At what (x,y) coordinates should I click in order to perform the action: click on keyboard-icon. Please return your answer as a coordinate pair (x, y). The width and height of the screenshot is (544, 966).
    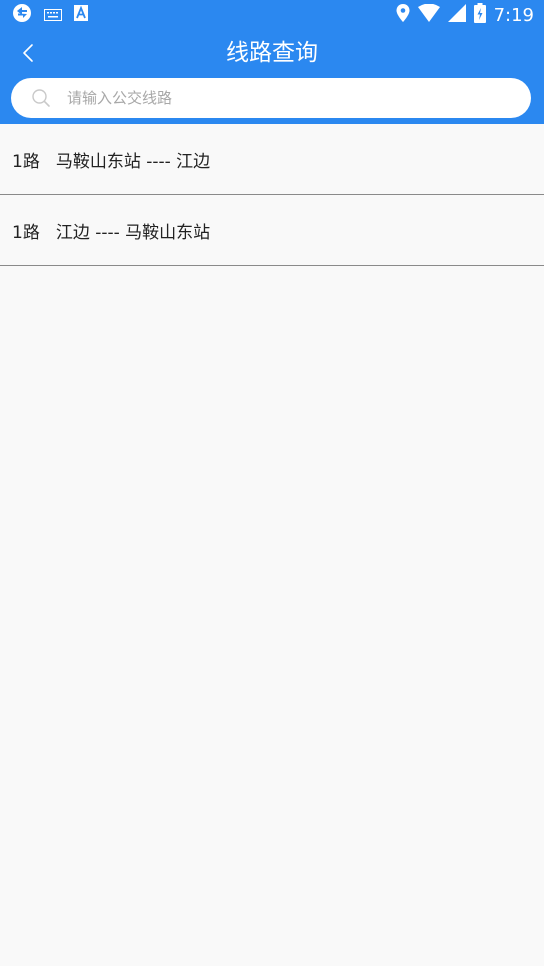
    Looking at the image, I should click on (53, 15).